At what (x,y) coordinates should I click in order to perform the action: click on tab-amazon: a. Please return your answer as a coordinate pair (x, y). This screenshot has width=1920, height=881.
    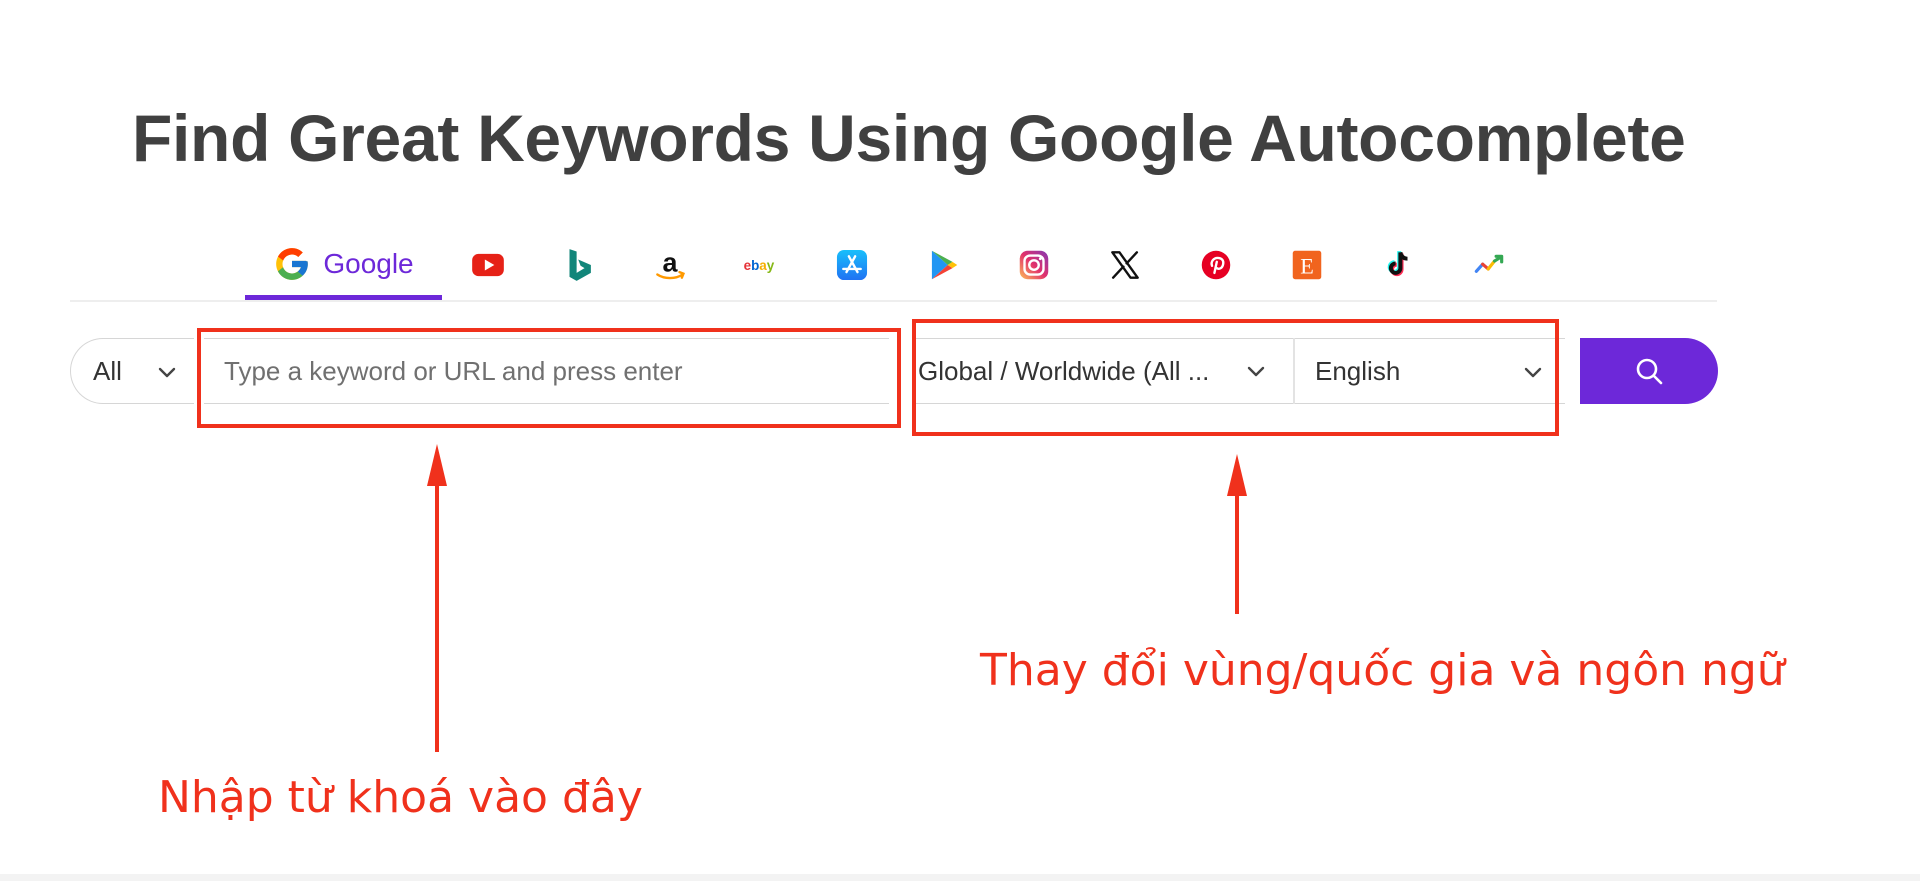
    Looking at the image, I should click on (669, 268).